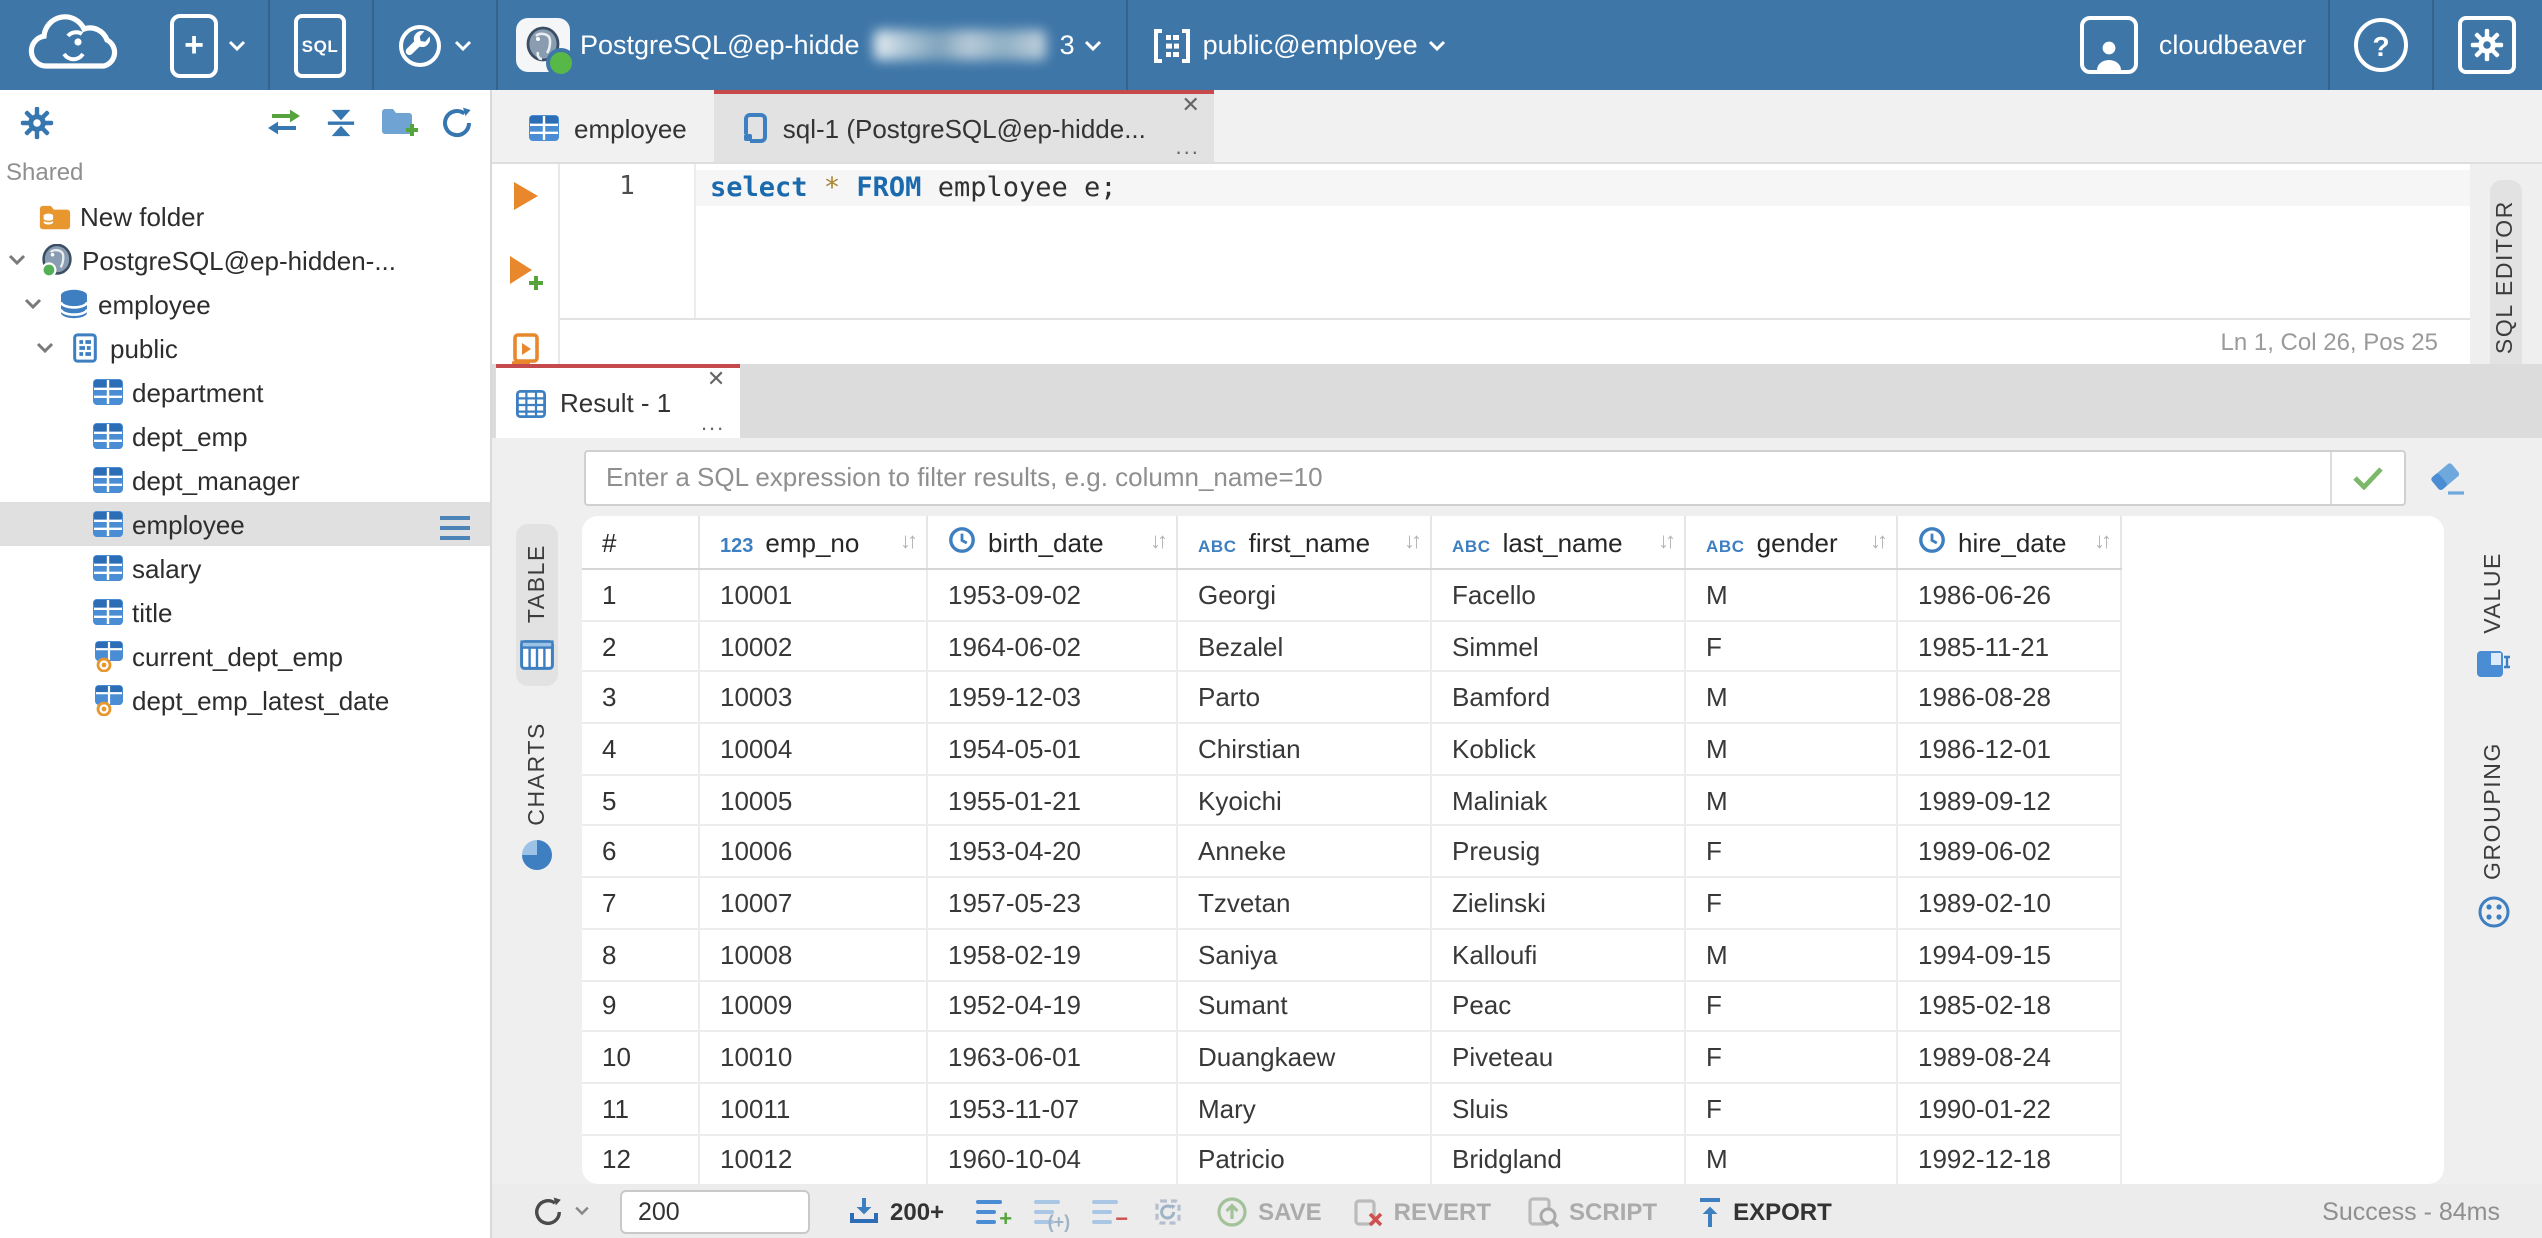 The height and width of the screenshot is (1238, 2542). What do you see at coordinates (641, 1057) in the screenshot?
I see `row-number: 10` at bounding box center [641, 1057].